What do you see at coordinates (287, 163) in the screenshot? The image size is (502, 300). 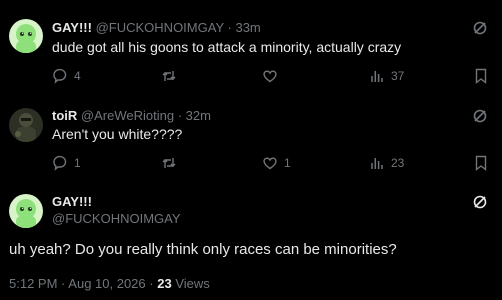 I see `like-count: 1` at bounding box center [287, 163].